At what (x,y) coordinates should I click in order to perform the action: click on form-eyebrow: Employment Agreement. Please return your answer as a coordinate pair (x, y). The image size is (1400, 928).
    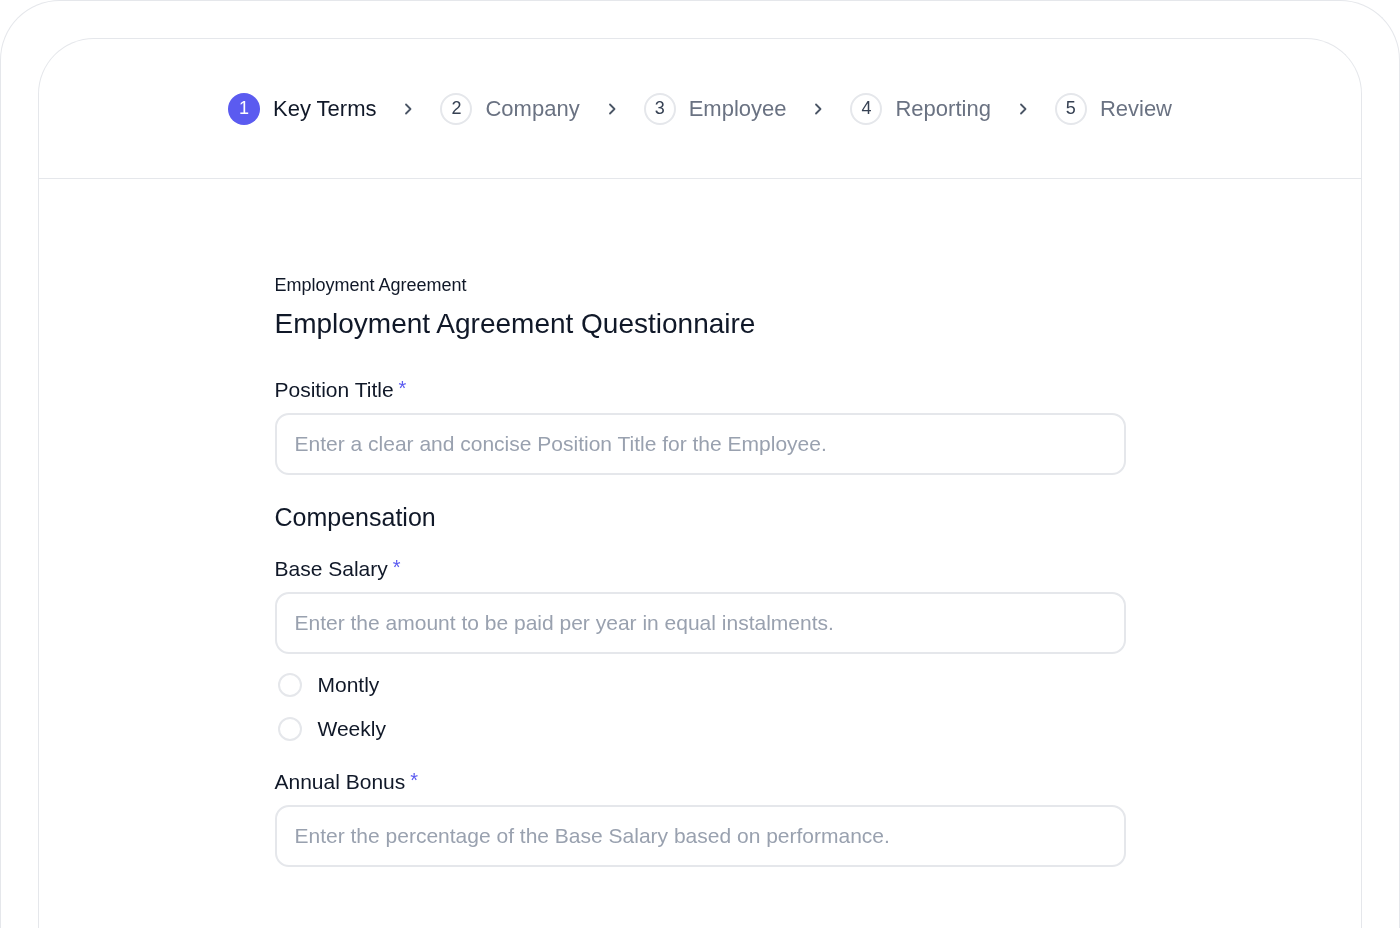
    Looking at the image, I should click on (371, 285).